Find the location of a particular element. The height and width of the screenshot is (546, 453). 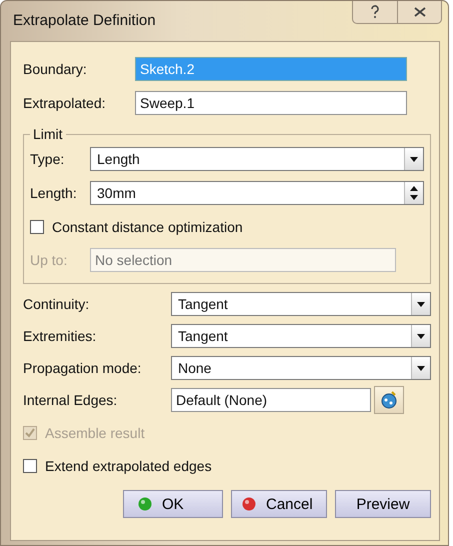

dialog-button: OK is located at coordinates (173, 504).